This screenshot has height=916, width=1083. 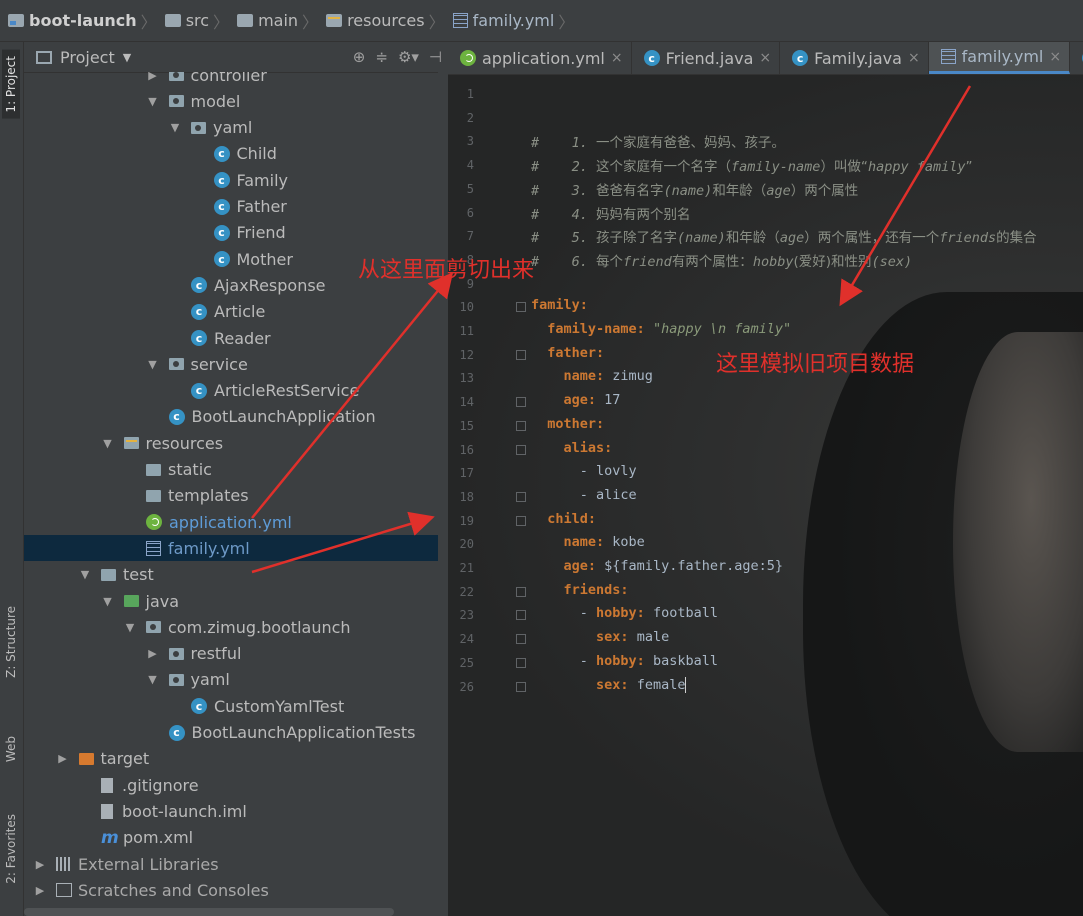 What do you see at coordinates (567, 424) in the screenshot?
I see `code-line: mother:` at bounding box center [567, 424].